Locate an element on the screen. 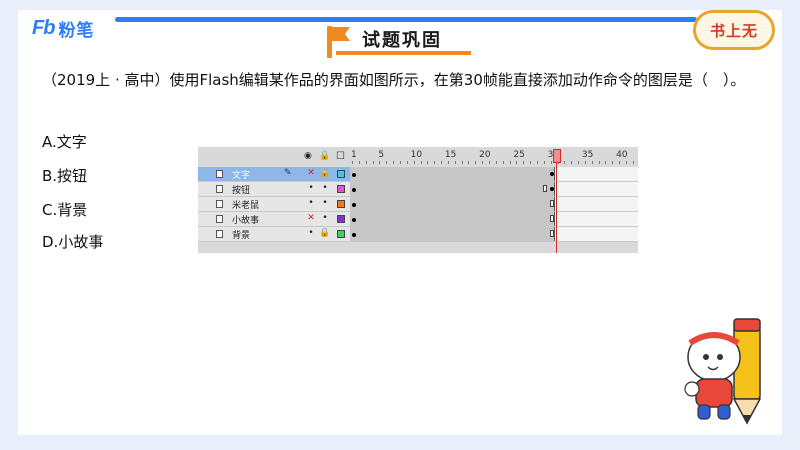  ruler-label: 35 is located at coordinates (587, 155).